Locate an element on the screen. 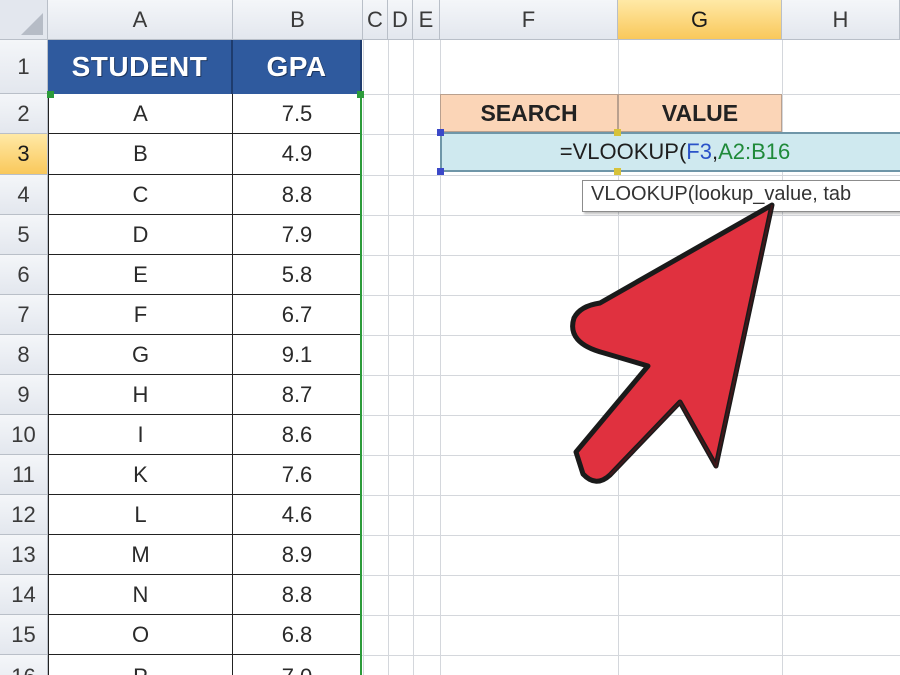 The width and height of the screenshot is (900, 675). row-header-1: 1 is located at coordinates (24, 67).